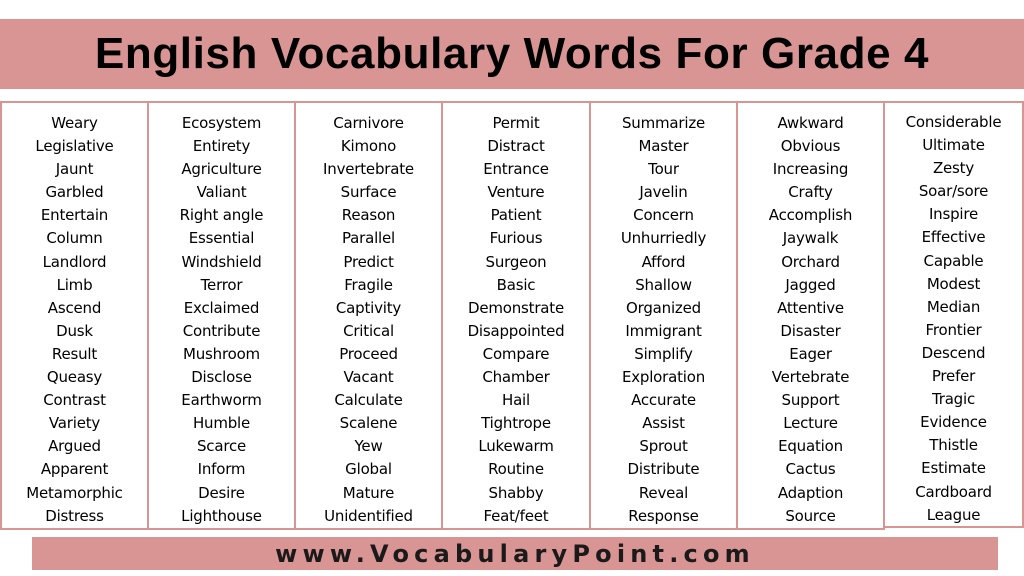 The height and width of the screenshot is (576, 1024). I want to click on vocabulary-word: Column, so click(74, 238).